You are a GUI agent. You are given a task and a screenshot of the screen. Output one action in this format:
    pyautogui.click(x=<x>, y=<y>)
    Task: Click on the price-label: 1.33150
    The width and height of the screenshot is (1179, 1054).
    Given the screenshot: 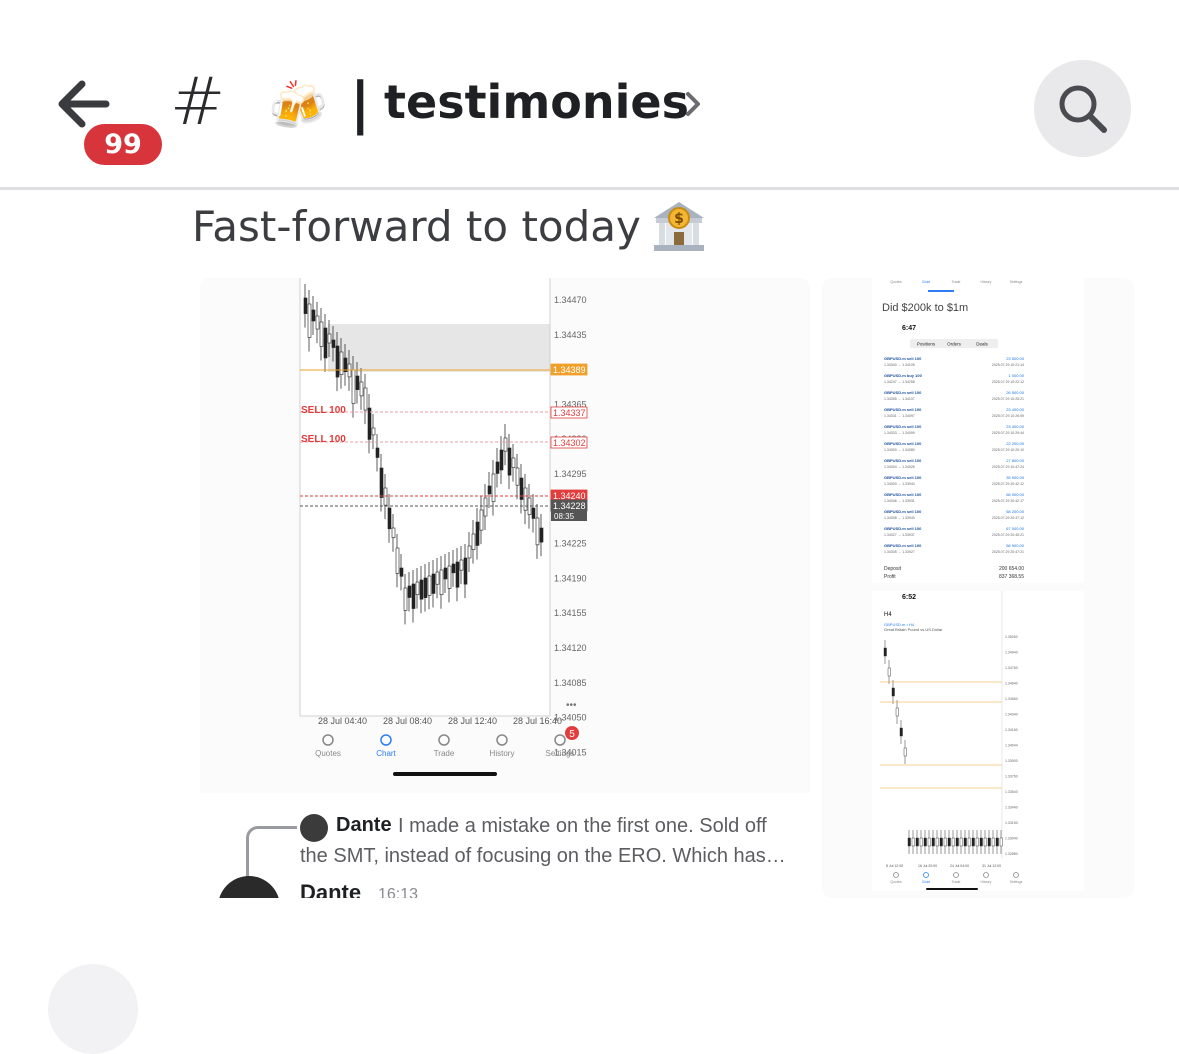 What is the action you would take?
    pyautogui.click(x=1011, y=823)
    